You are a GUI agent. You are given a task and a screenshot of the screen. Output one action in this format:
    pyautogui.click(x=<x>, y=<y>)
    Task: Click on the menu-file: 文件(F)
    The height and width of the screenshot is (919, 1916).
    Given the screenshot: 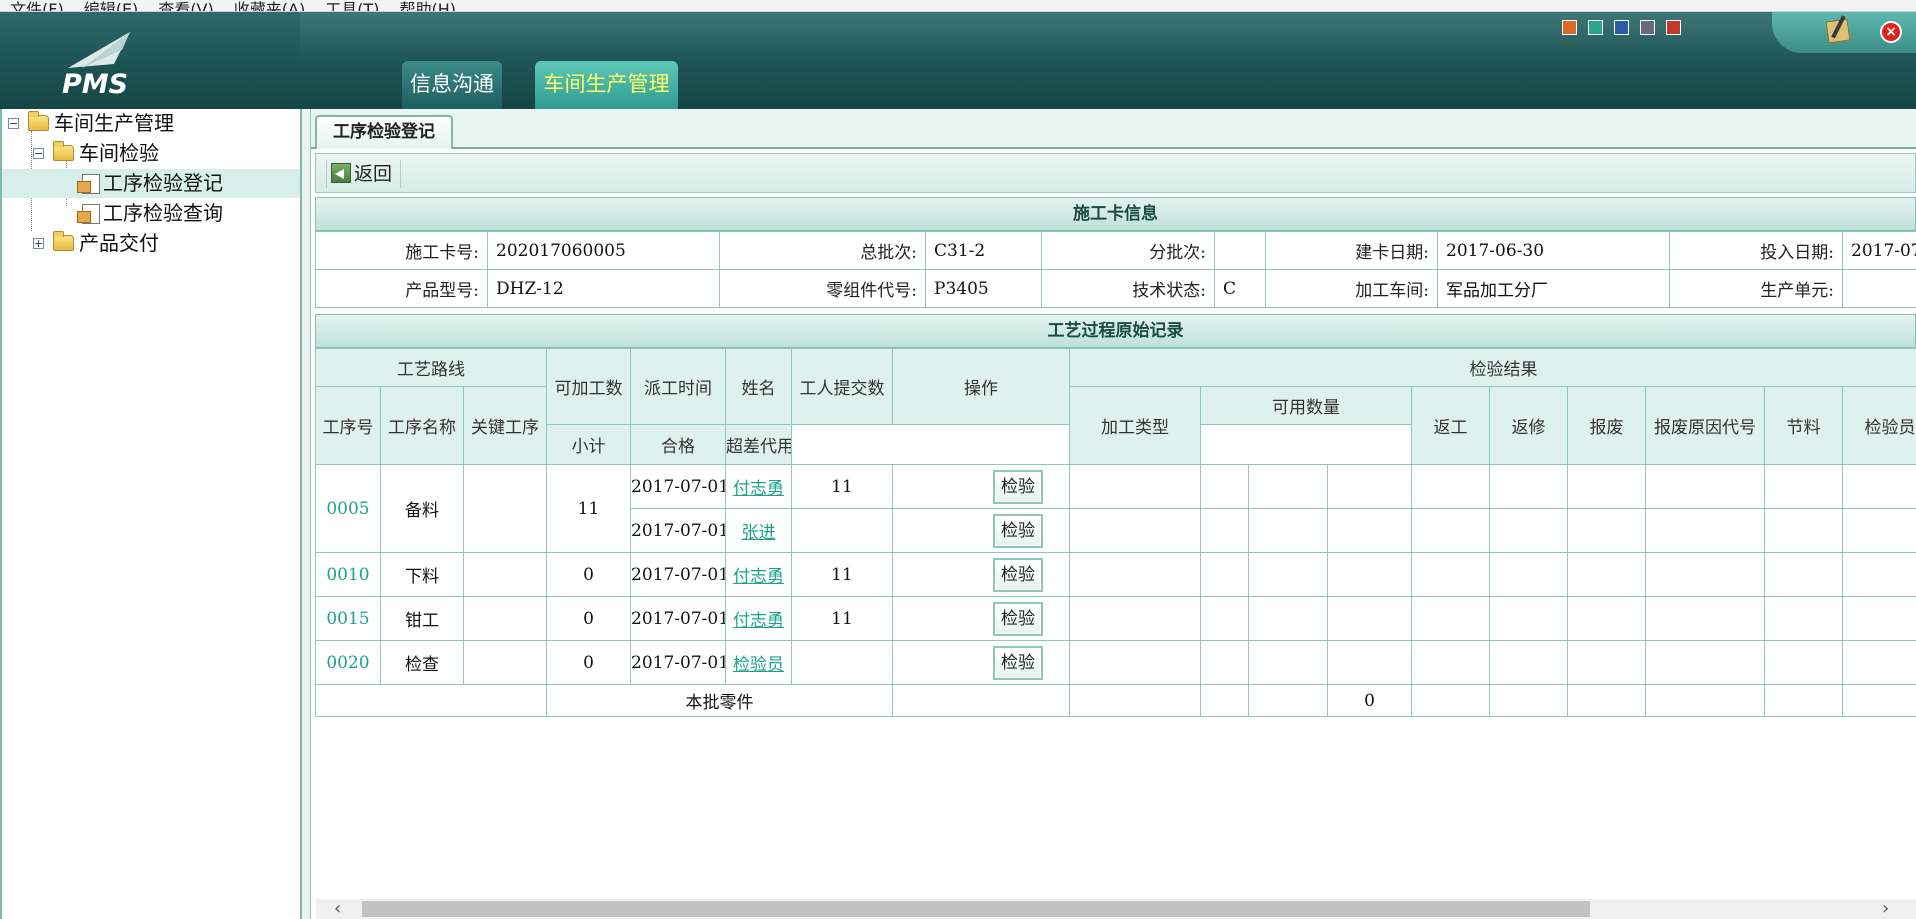 What is the action you would take?
    pyautogui.click(x=37, y=7)
    